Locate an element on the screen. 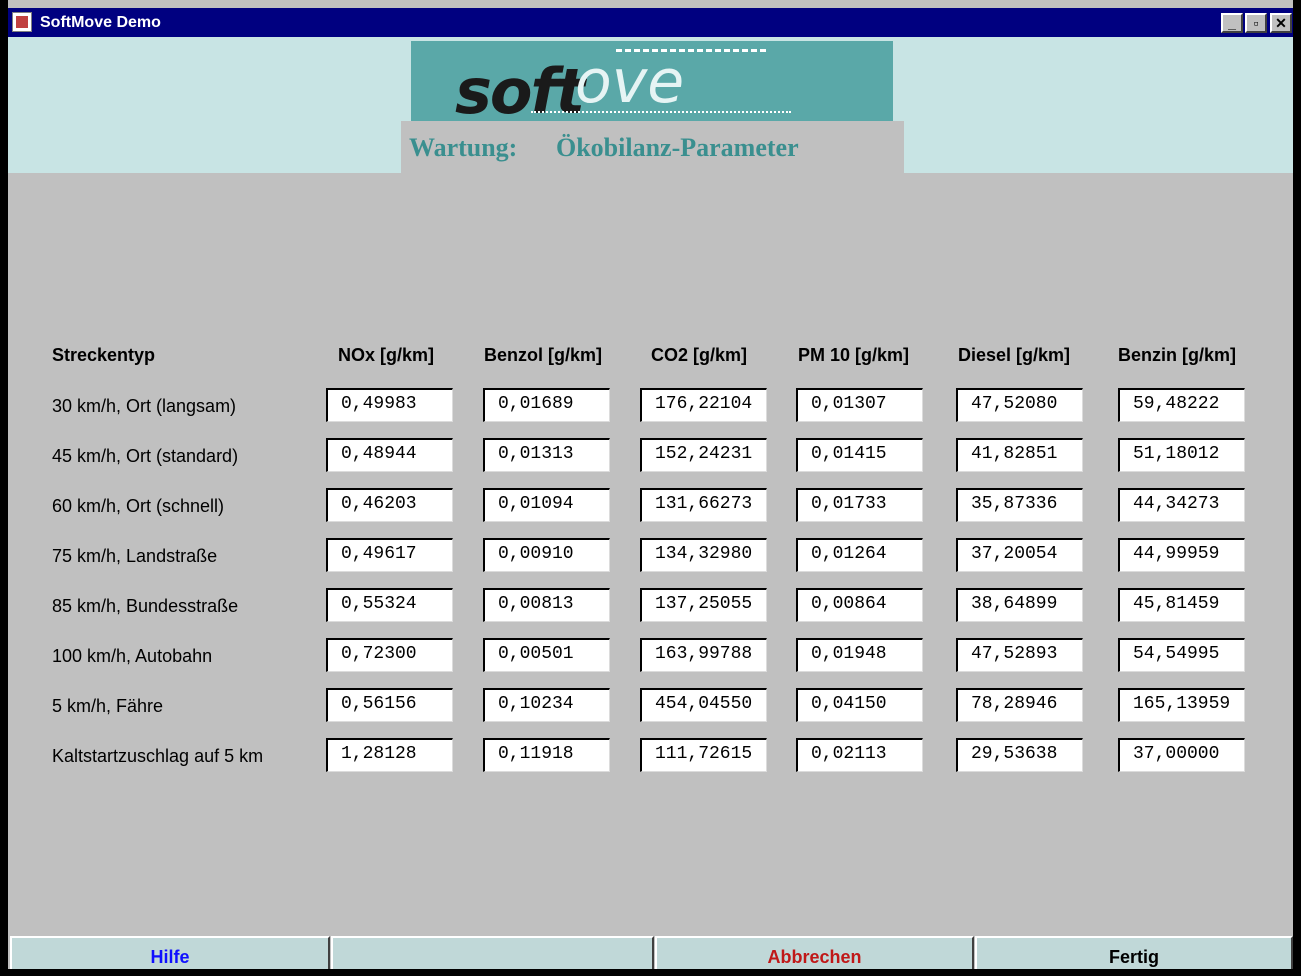  nox-field: 0,46203 is located at coordinates (389, 505).